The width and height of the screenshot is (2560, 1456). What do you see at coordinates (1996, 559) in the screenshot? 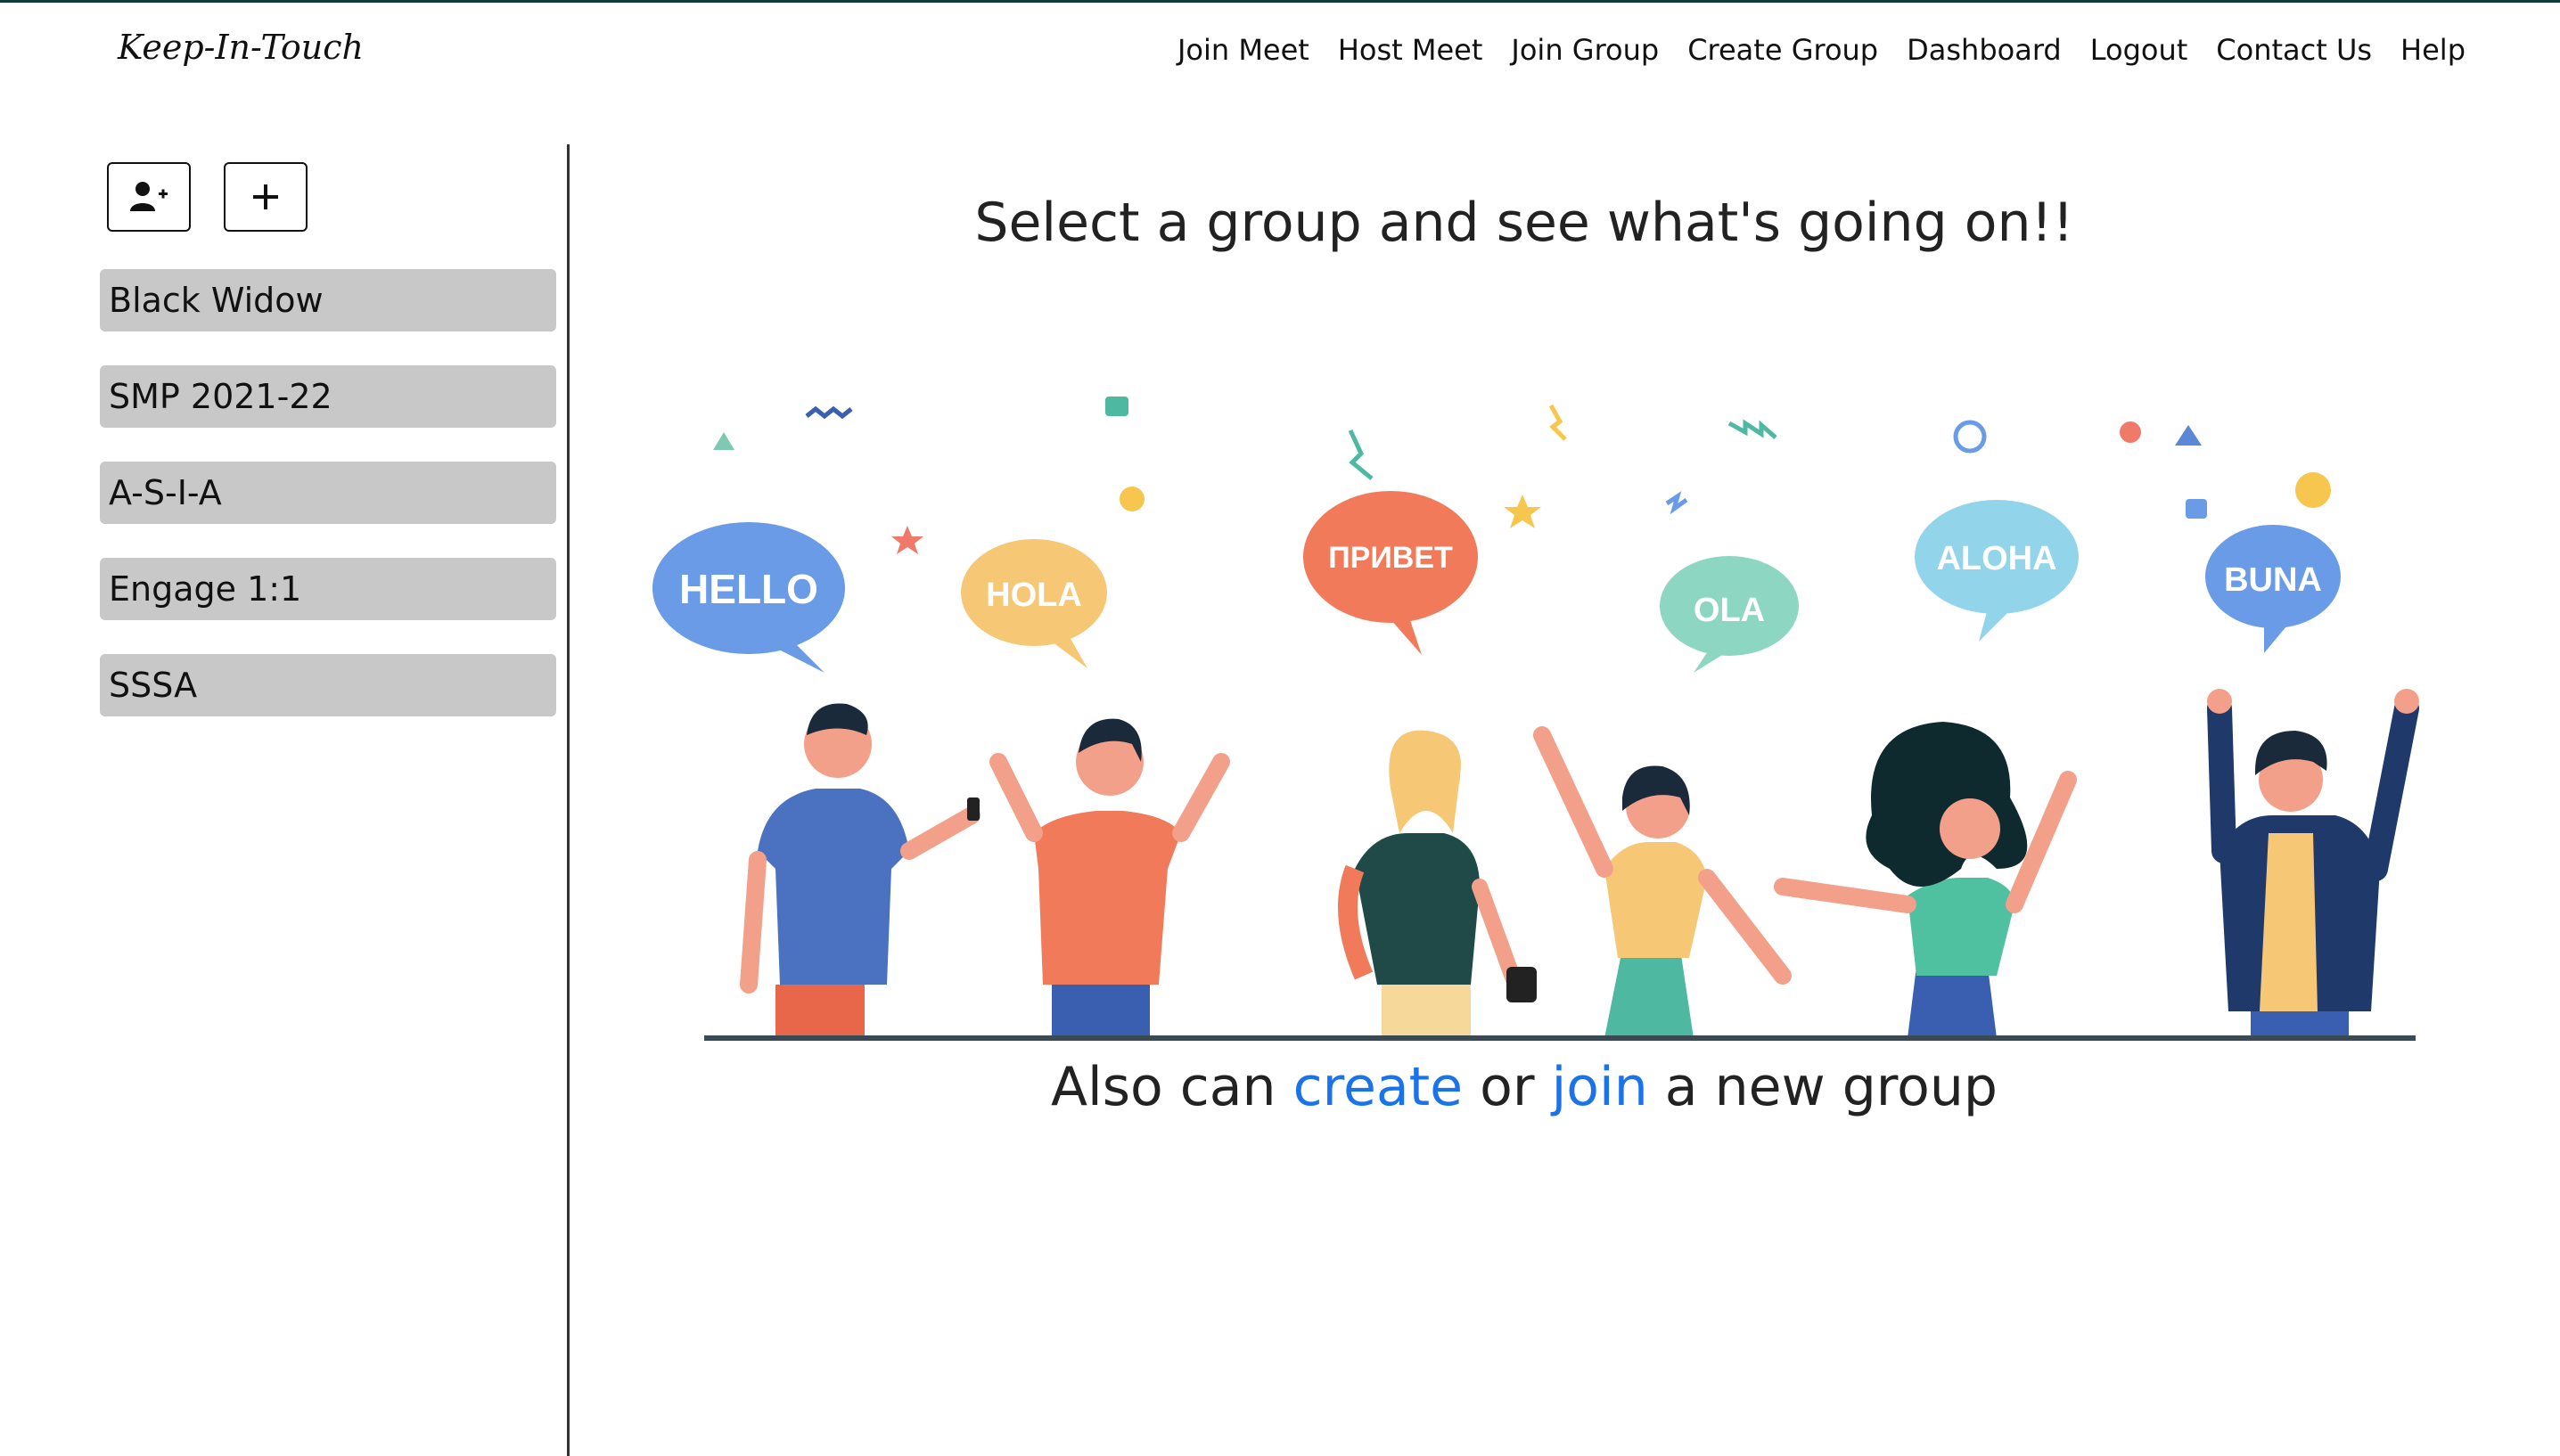
I see `svg-text: ALOHA` at bounding box center [1996, 559].